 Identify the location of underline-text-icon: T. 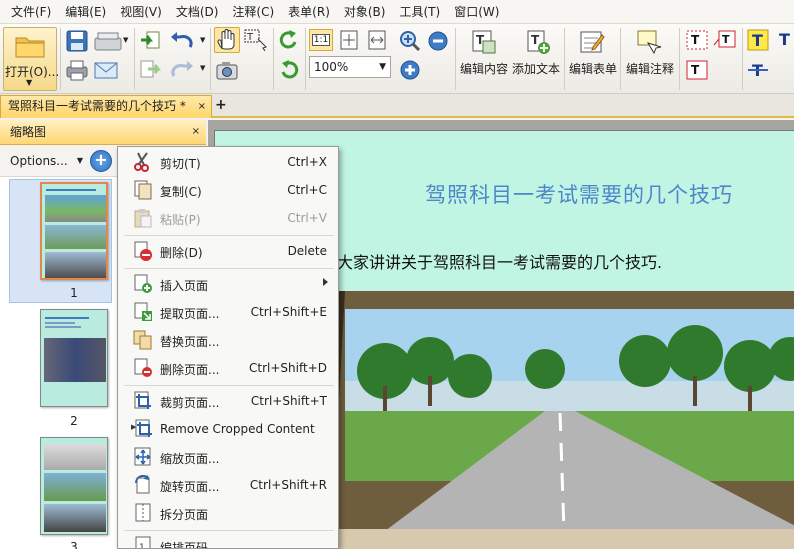
(784, 40).